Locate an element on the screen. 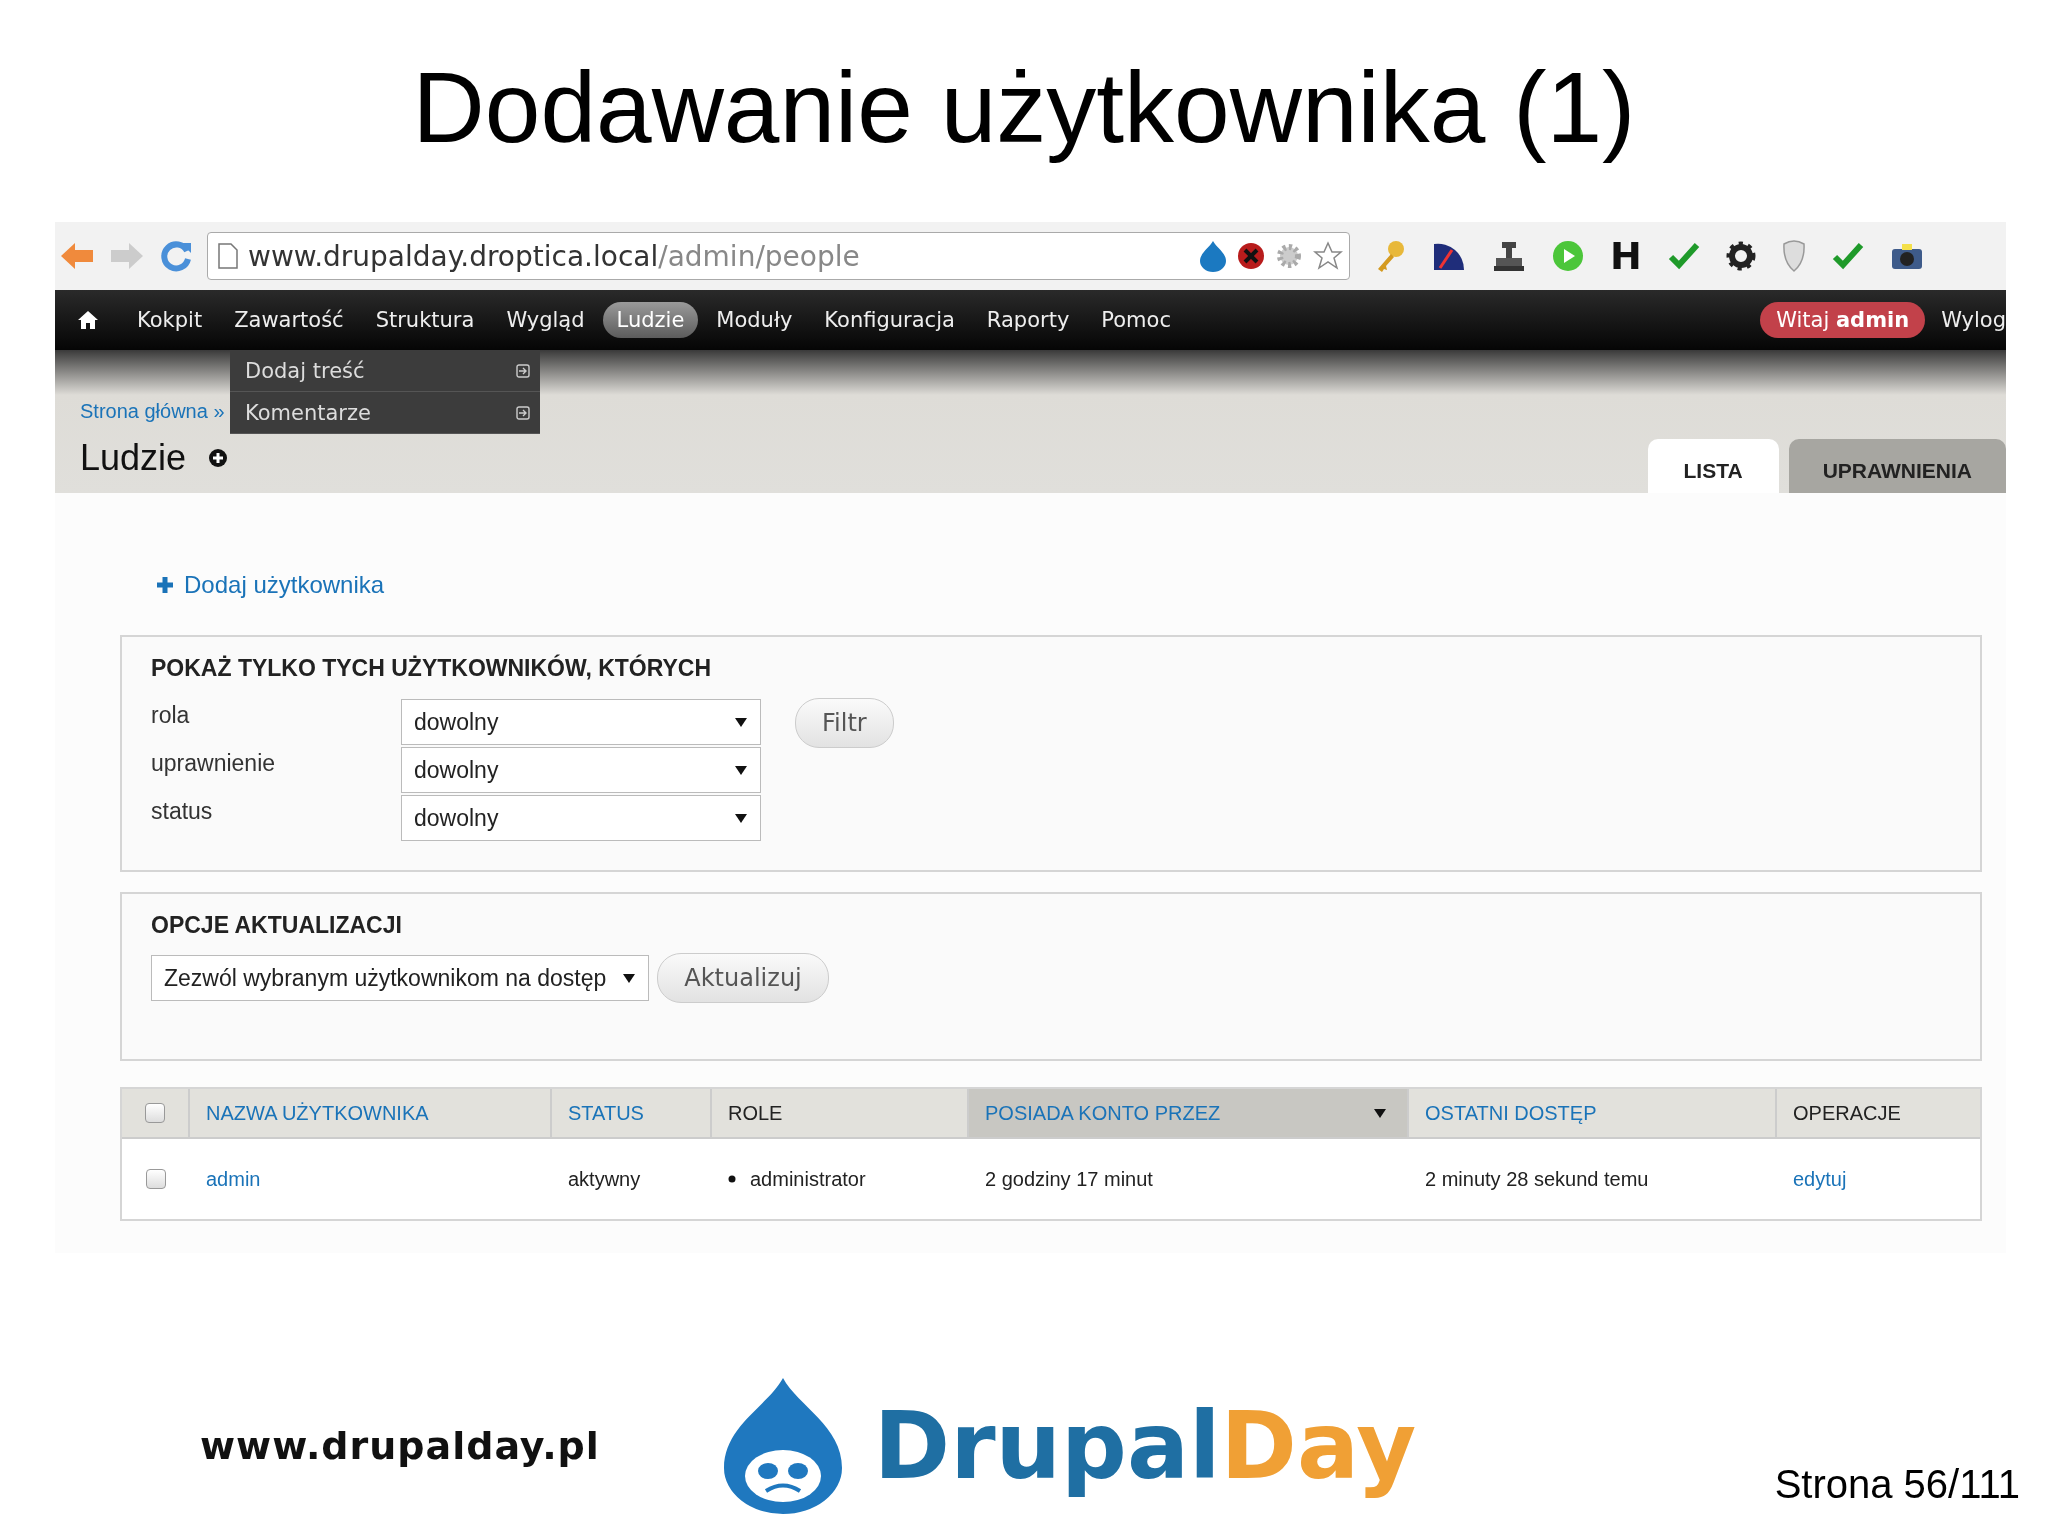 The height and width of the screenshot is (1535, 2048). filter-button: Filtr is located at coordinates (844, 723).